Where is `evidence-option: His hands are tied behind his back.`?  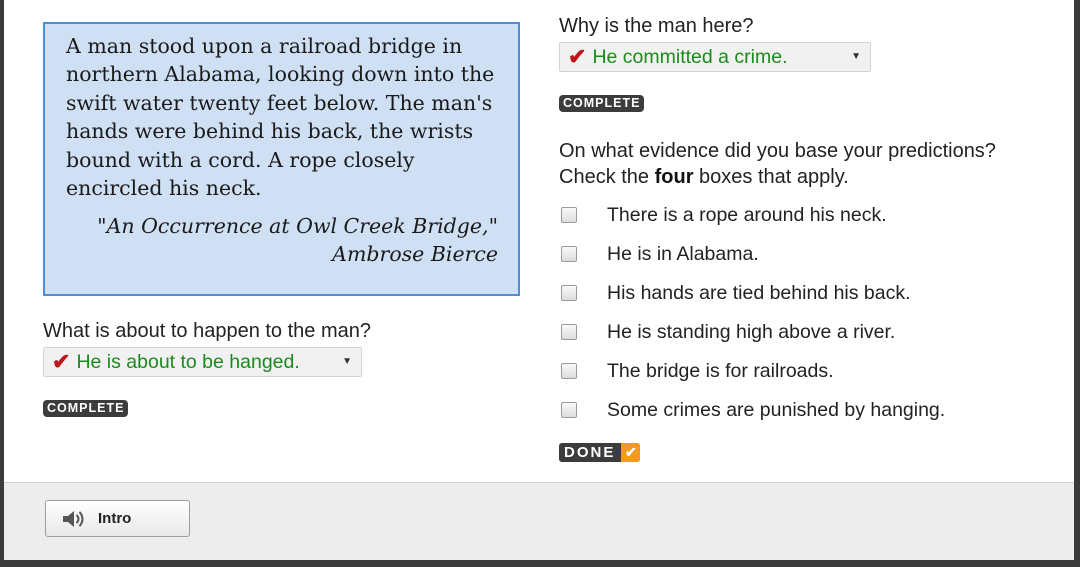
evidence-option: His hands are tied behind his back. is located at coordinates (735, 293).